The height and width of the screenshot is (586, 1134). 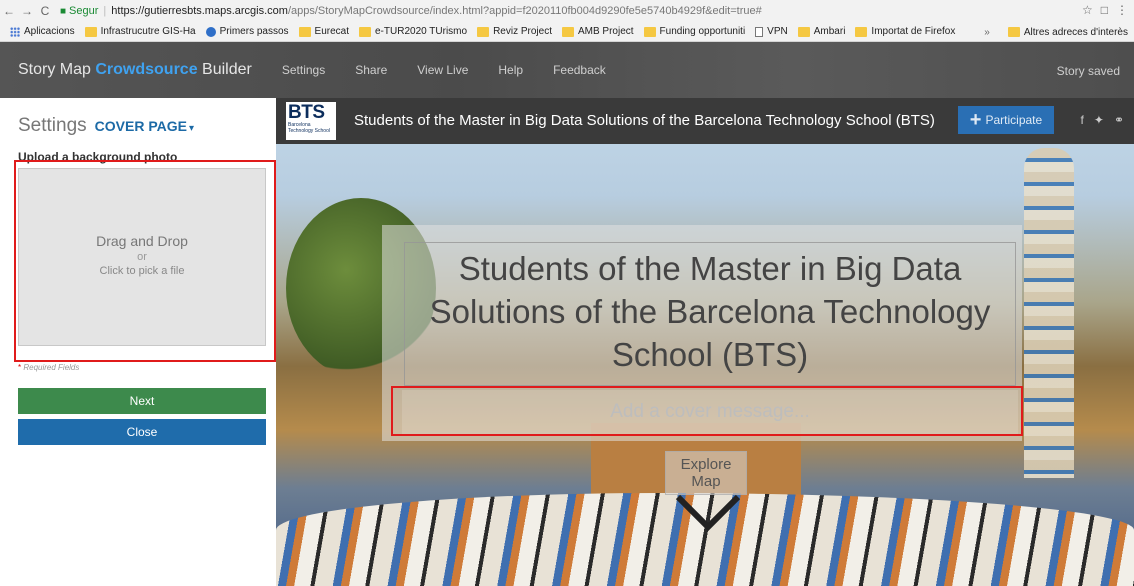 What do you see at coordinates (759, 31) in the screenshot?
I see `page-icon` at bounding box center [759, 31].